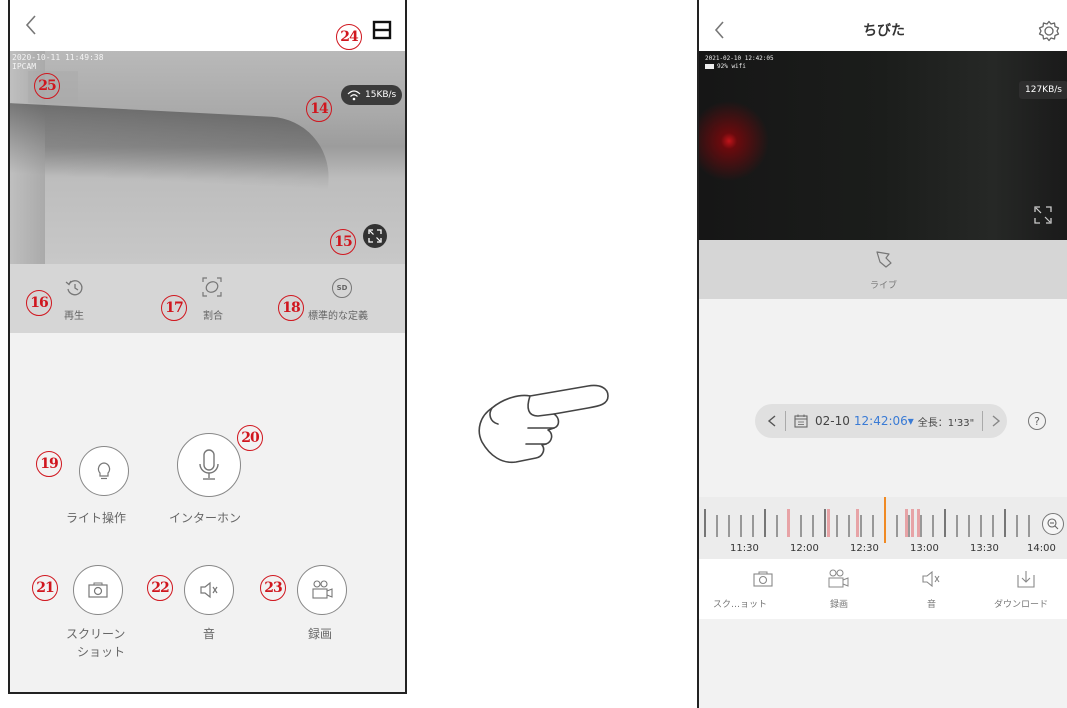 The width and height of the screenshot is (1067, 708). I want to click on prev-day-icon, so click(772, 421).